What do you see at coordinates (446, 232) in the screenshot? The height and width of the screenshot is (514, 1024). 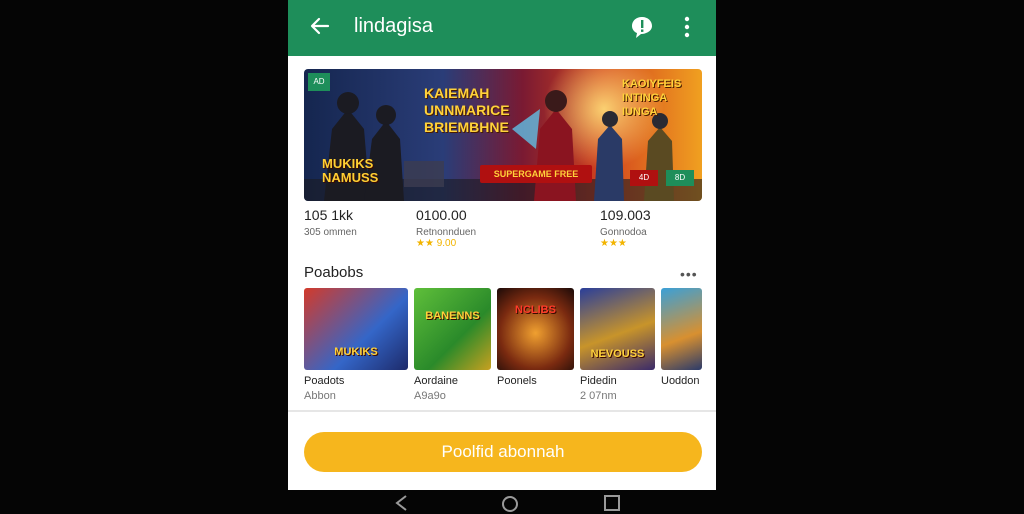 I see `stat-sub: Retnonnduen` at bounding box center [446, 232].